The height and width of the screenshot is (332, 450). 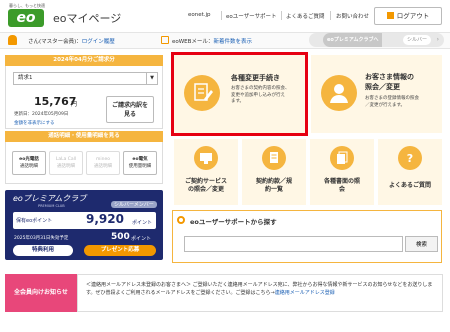 I want to click on service-detail: 使用量明細, so click(x=140, y=166).